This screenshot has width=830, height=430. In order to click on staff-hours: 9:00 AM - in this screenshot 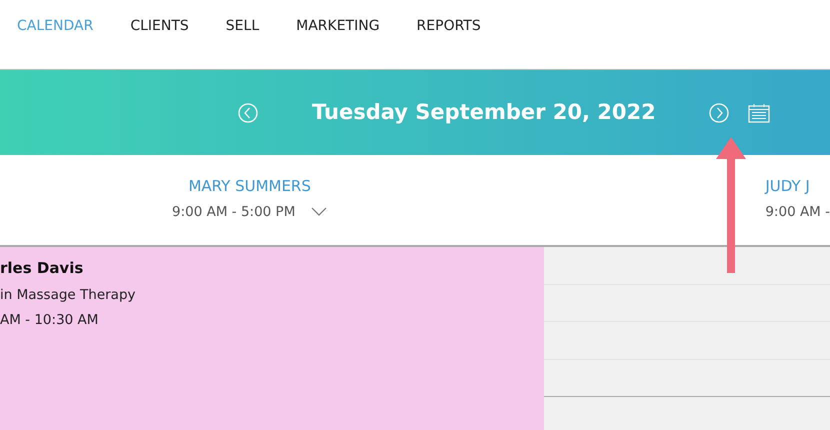, I will do `click(797, 212)`.